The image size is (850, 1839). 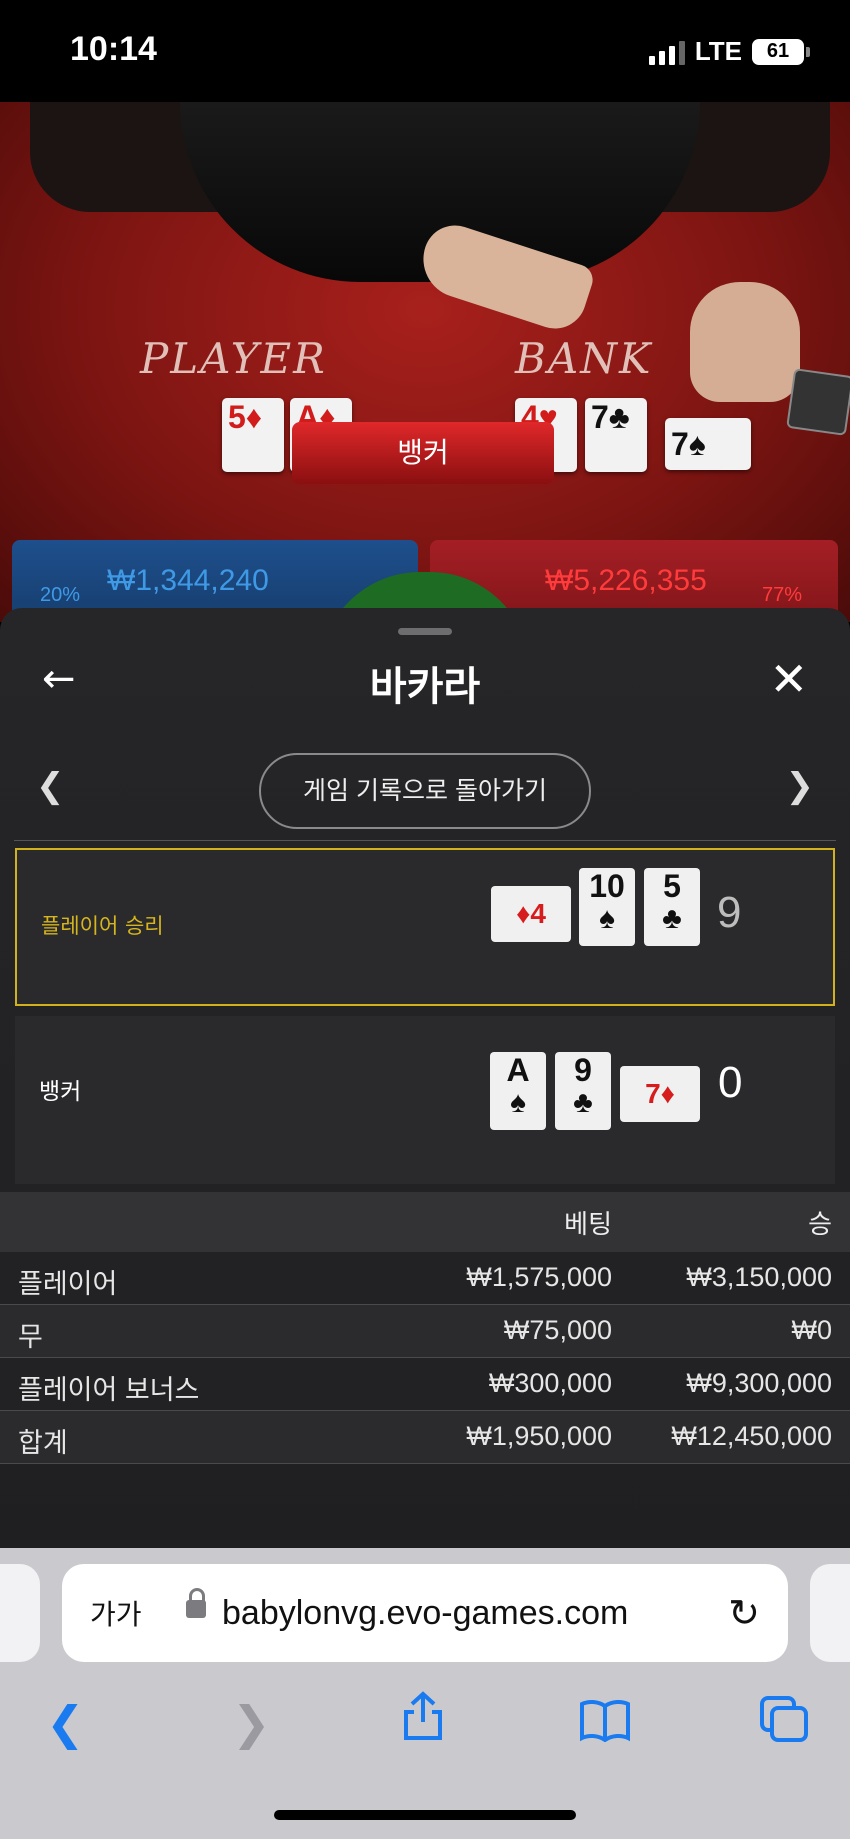 What do you see at coordinates (425, 791) in the screenshot?
I see `back-to-history-button: 게임 기록으로 돌아가기` at bounding box center [425, 791].